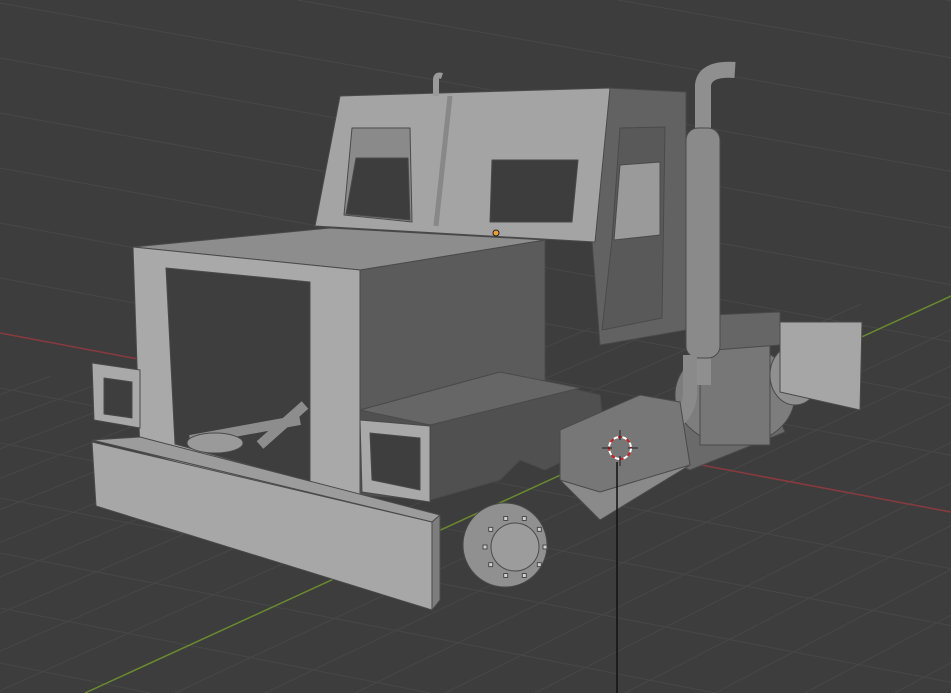 This screenshot has width=951, height=693. What do you see at coordinates (436, 562) in the screenshot?
I see `bumper-end` at bounding box center [436, 562].